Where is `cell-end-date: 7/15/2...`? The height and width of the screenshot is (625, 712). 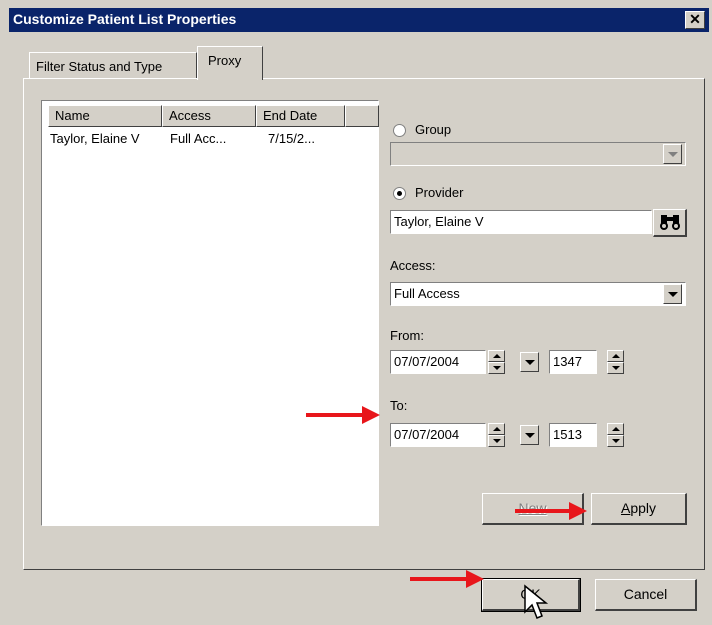 cell-end-date: 7/15/2... is located at coordinates (291, 138).